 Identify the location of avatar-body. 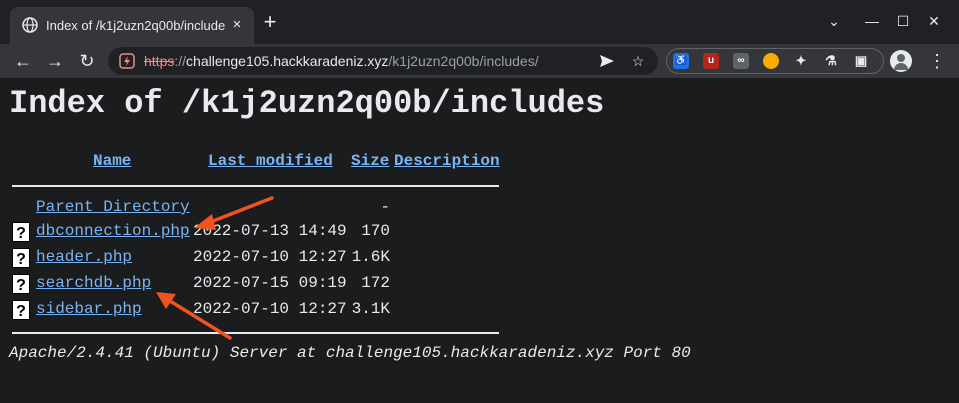
(901, 66).